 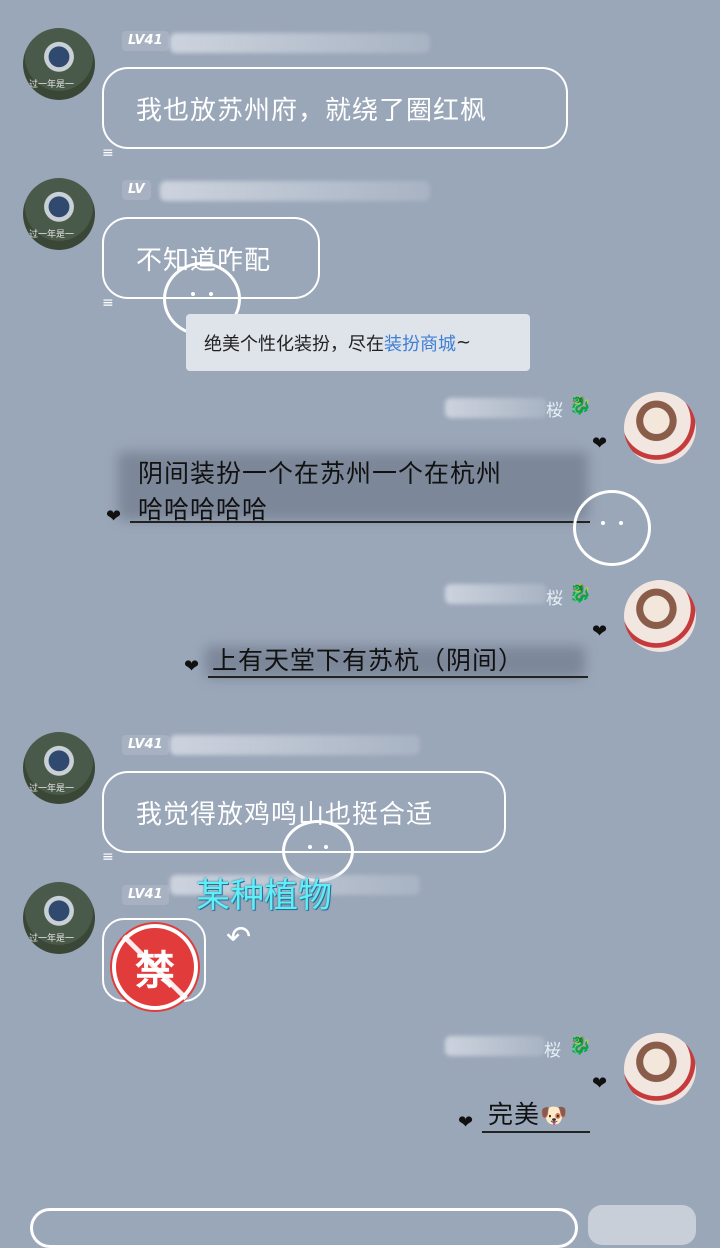 What do you see at coordinates (368, 661) in the screenshot?
I see `message-text: 上有天堂下有苏杭（阴间）` at bounding box center [368, 661].